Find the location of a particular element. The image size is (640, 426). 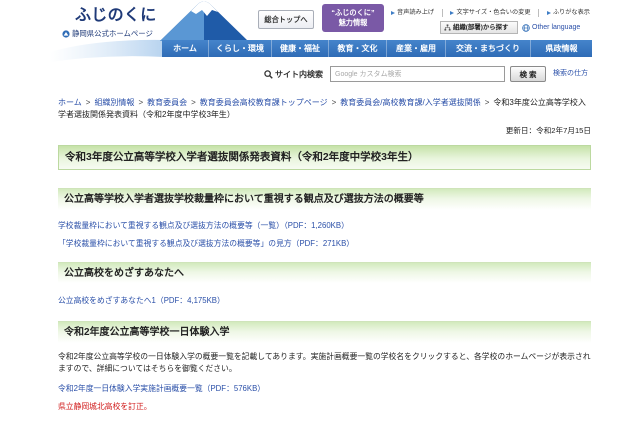

search-input is located at coordinates (417, 74).